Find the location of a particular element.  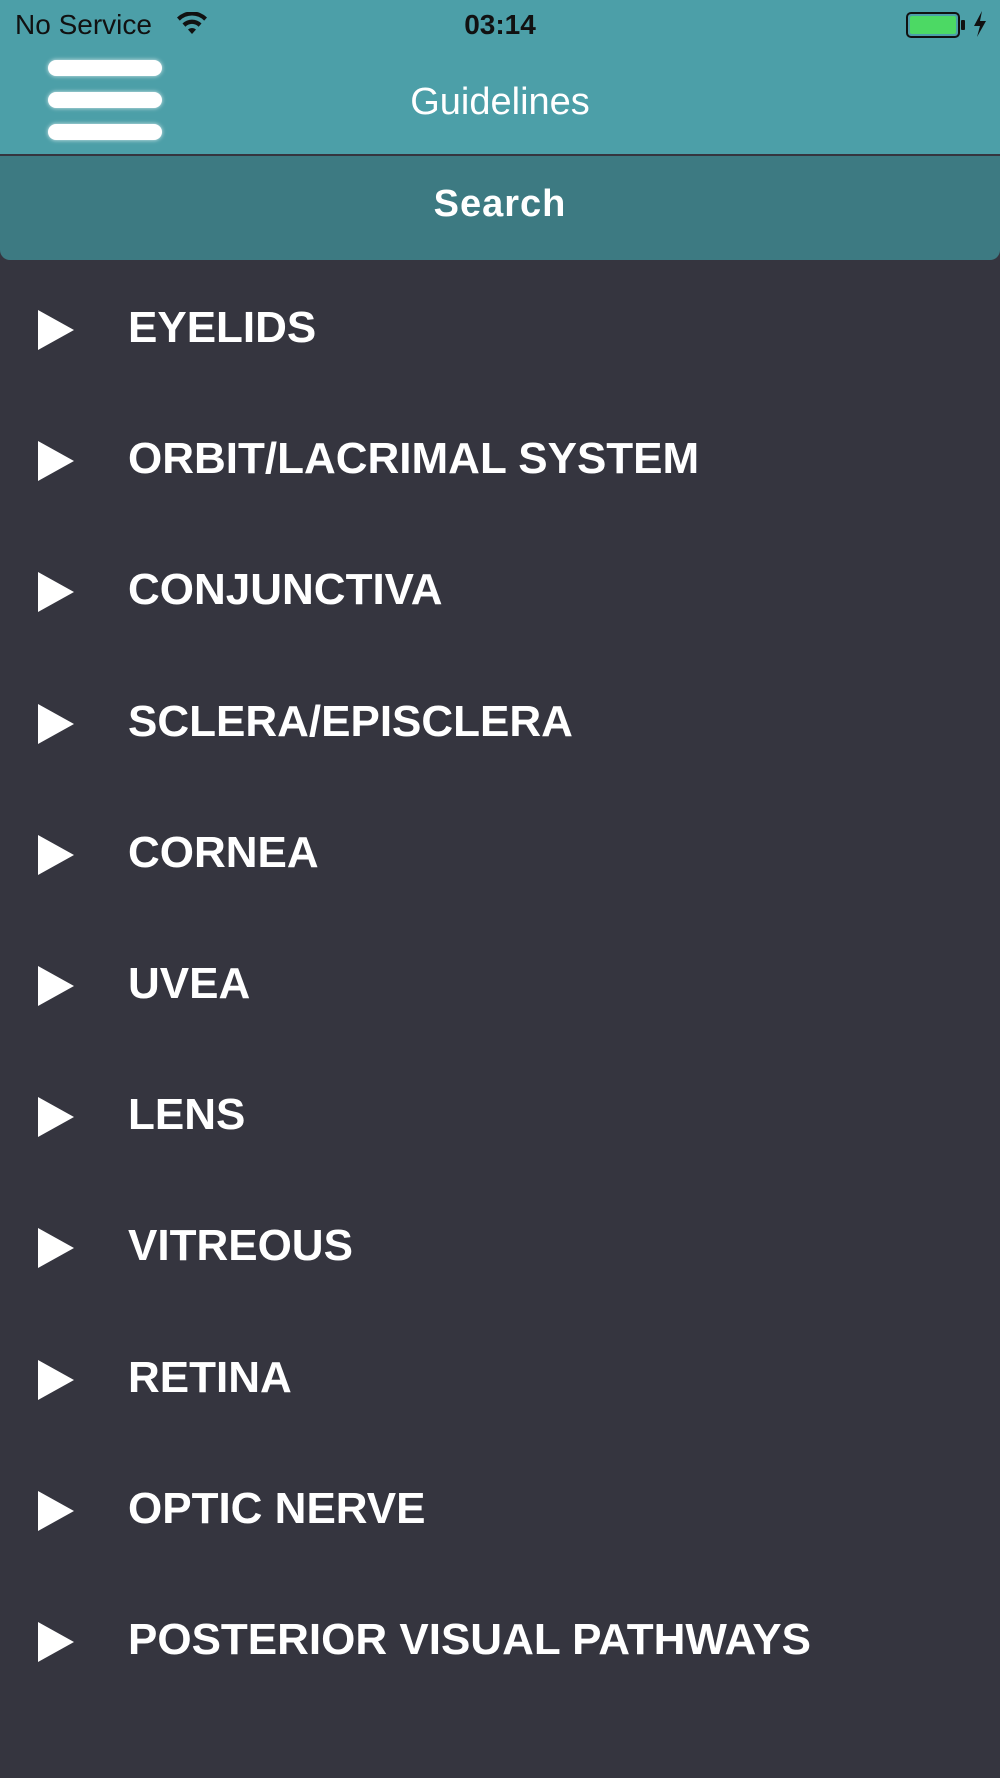

list-item-label: LENS is located at coordinates (187, 1115).